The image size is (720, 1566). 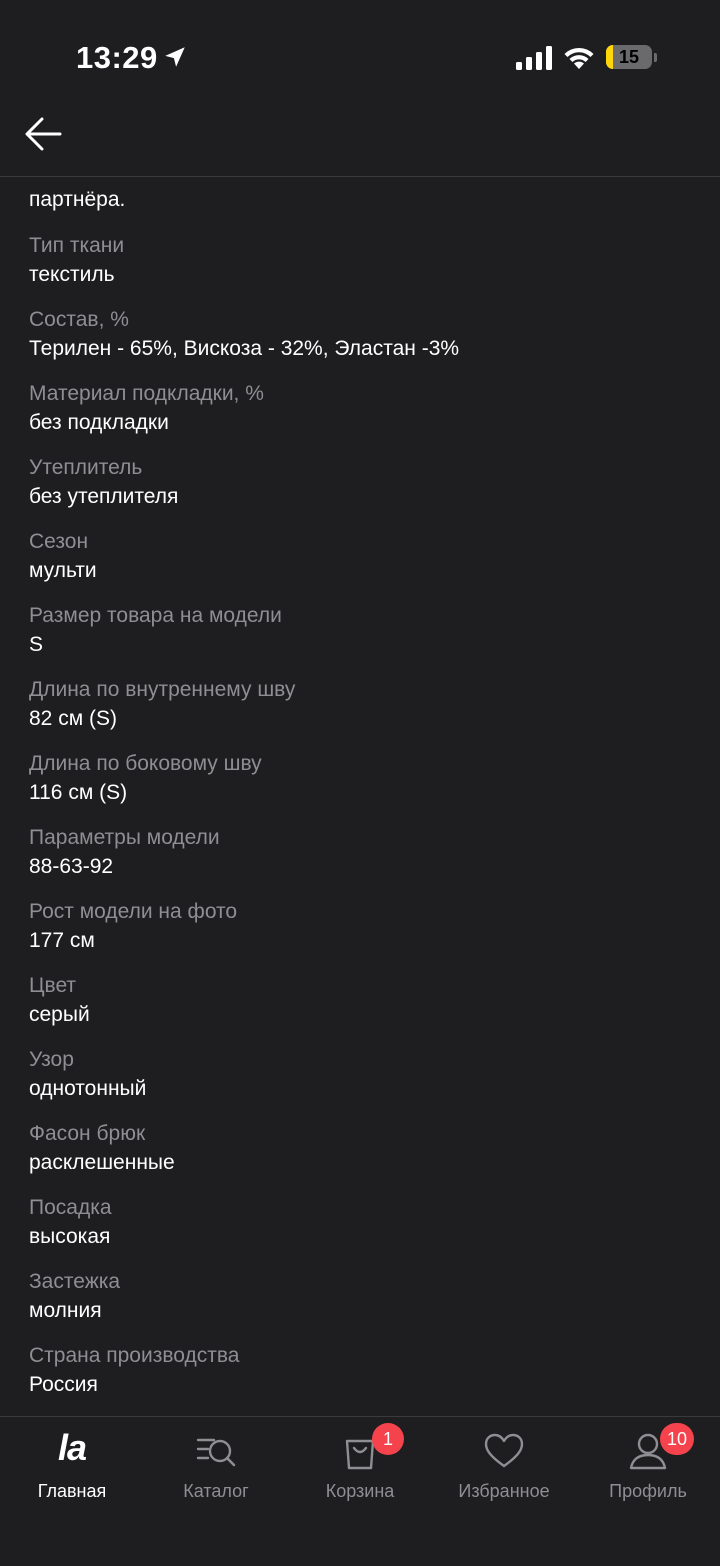 What do you see at coordinates (359, 1231) in the screenshot?
I see `property-row: Посадка высокая` at bounding box center [359, 1231].